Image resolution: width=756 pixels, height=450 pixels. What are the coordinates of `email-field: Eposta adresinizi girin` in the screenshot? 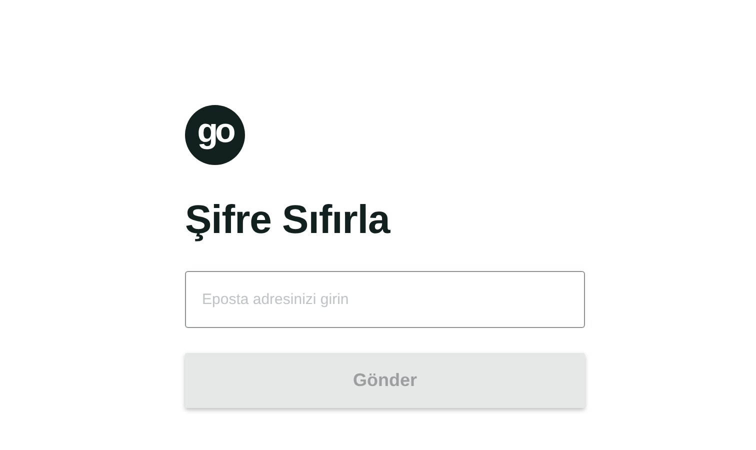 It's located at (385, 299).